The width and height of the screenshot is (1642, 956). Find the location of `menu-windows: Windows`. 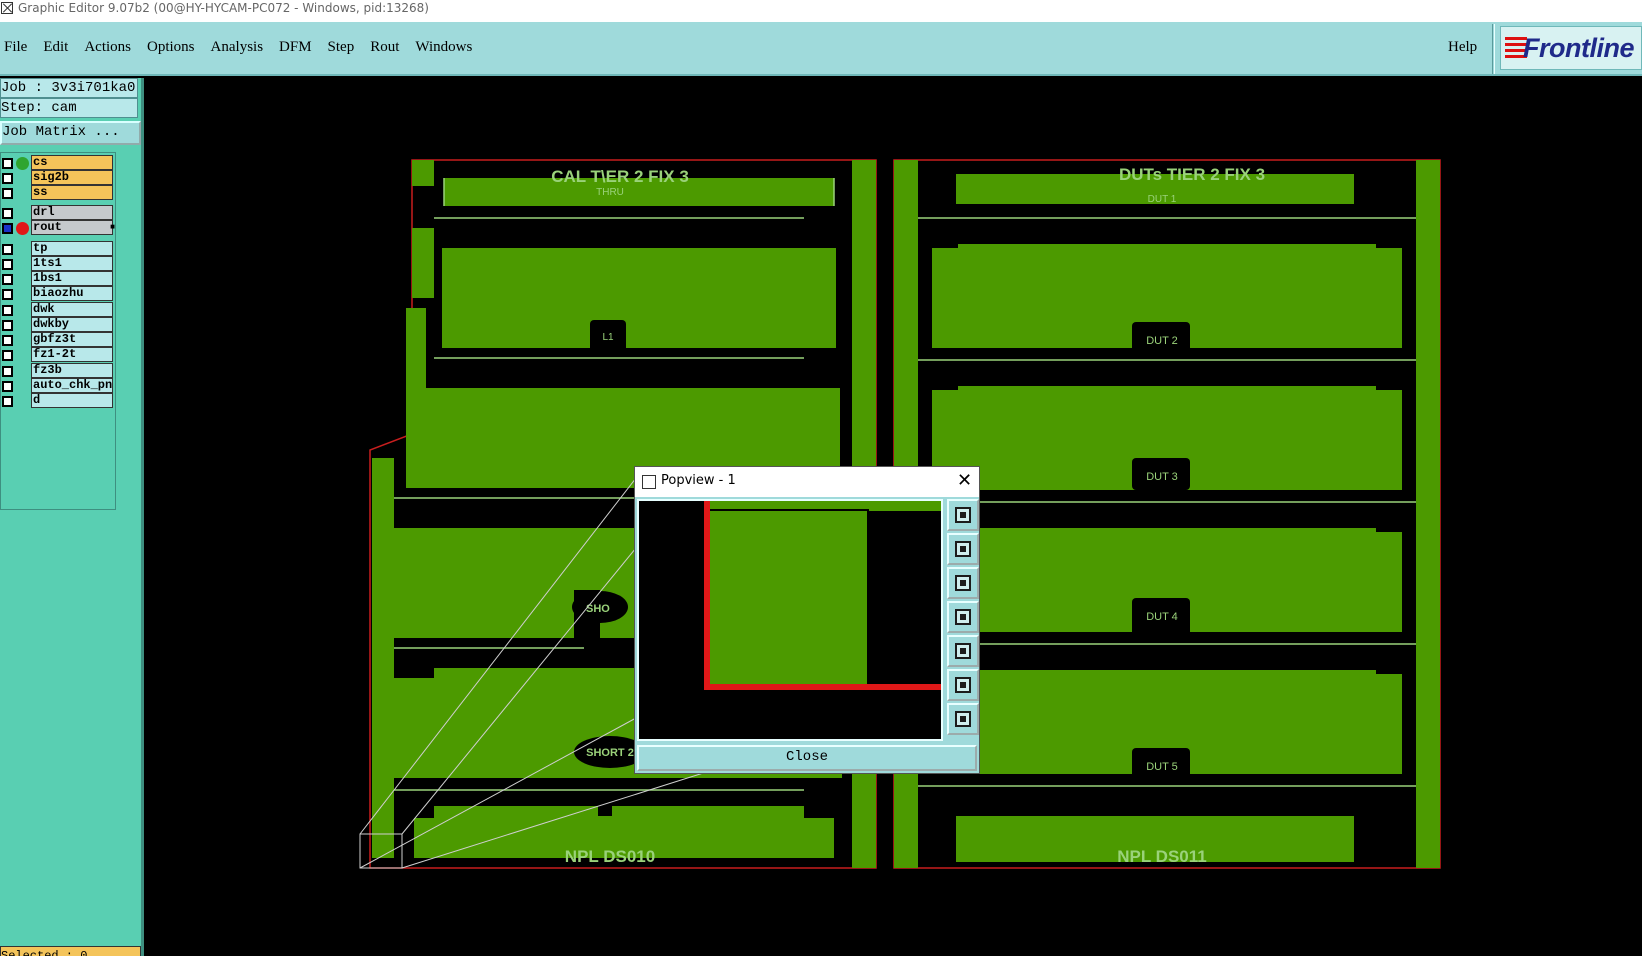

menu-windows: Windows is located at coordinates (443, 47).